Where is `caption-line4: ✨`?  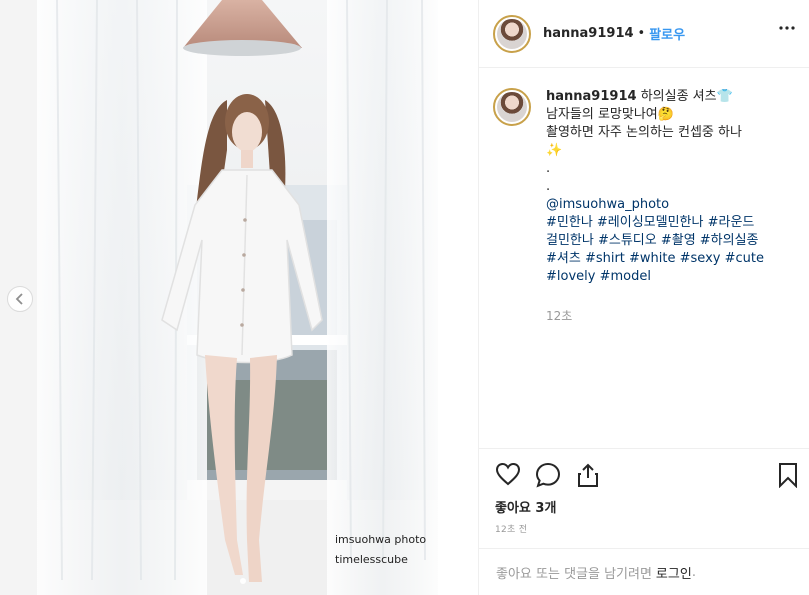
caption-line4: ✨ is located at coordinates (554, 150).